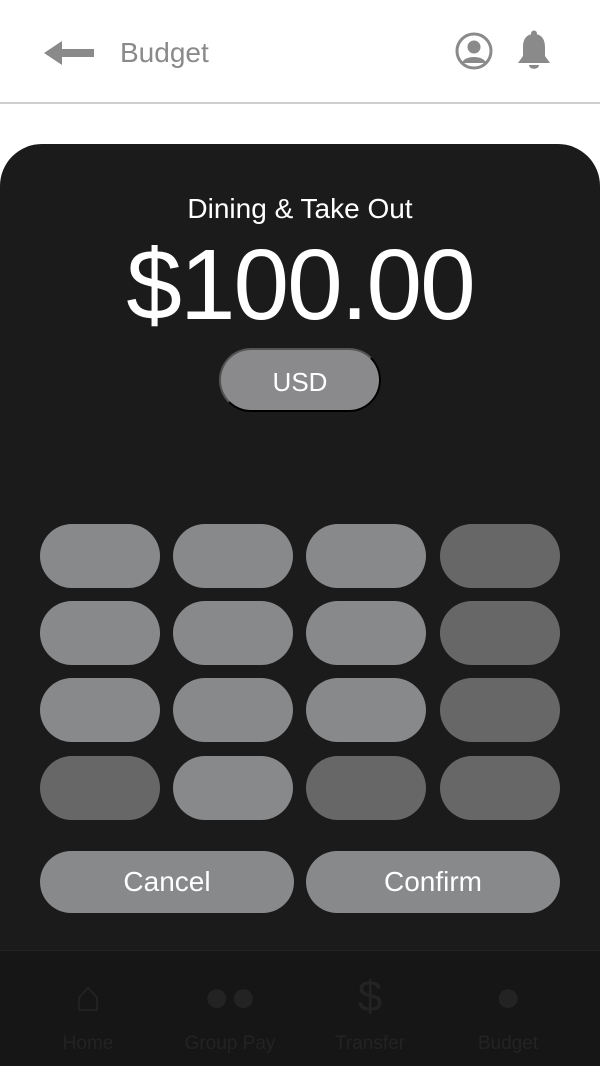  I want to click on arrow-left-icon, so click(70, 53).